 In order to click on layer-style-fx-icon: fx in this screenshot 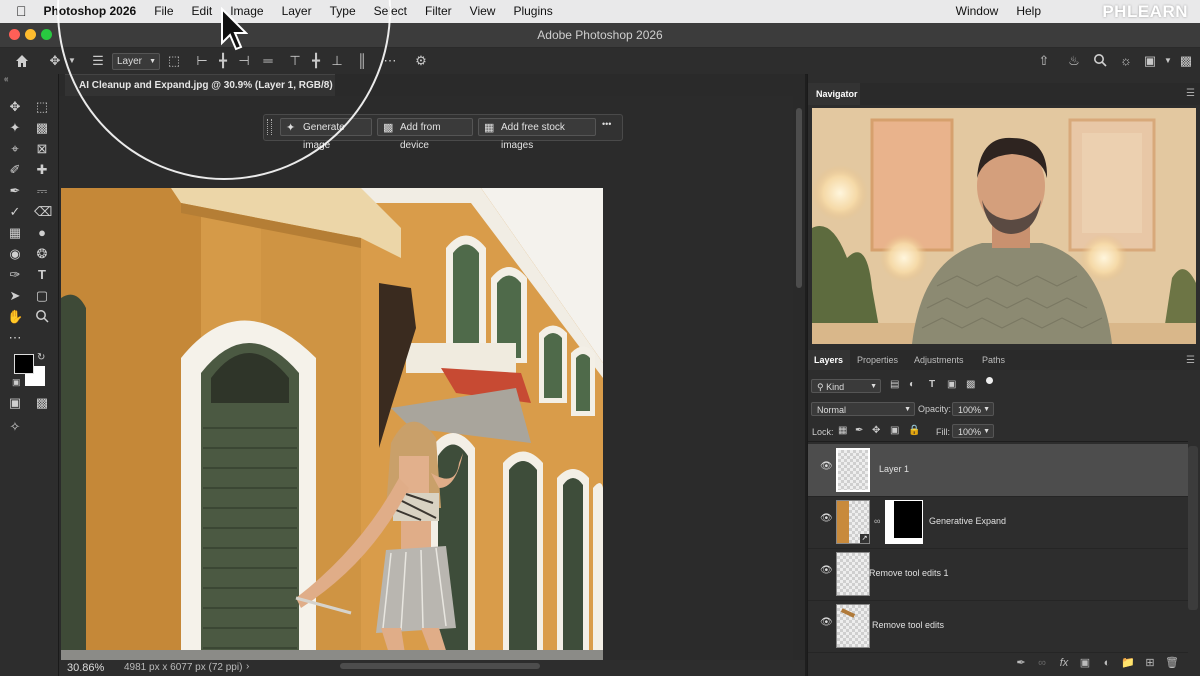, I will do `click(1064, 663)`.